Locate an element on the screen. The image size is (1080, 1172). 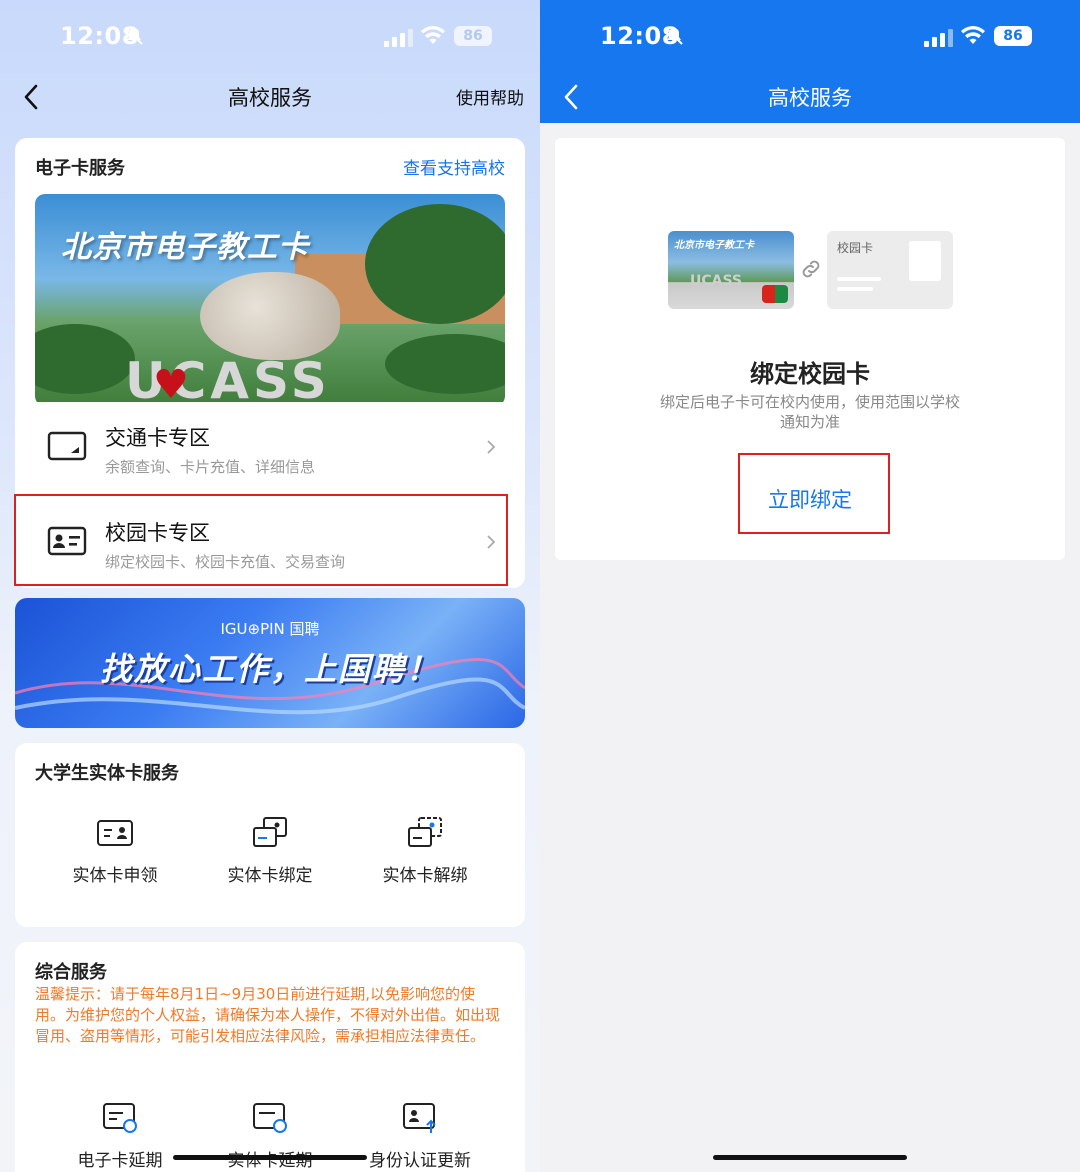
ecard-renew-icon is located at coordinates (120, 1118).